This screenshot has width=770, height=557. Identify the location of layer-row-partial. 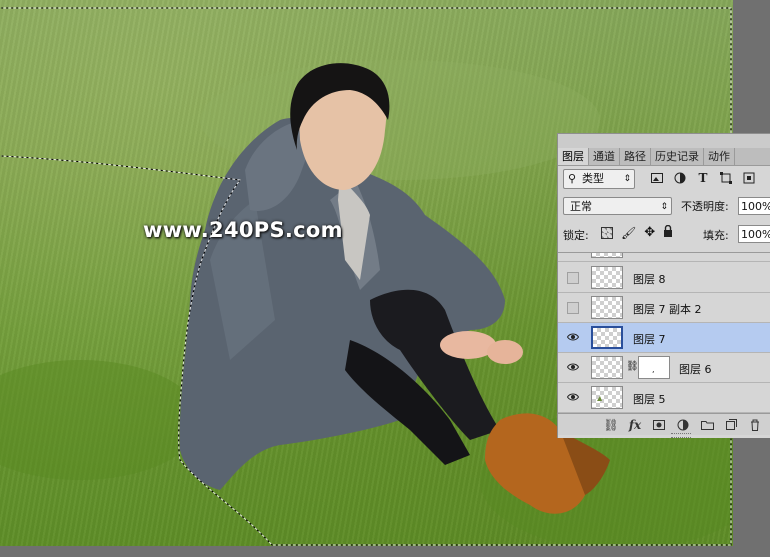
(664, 257).